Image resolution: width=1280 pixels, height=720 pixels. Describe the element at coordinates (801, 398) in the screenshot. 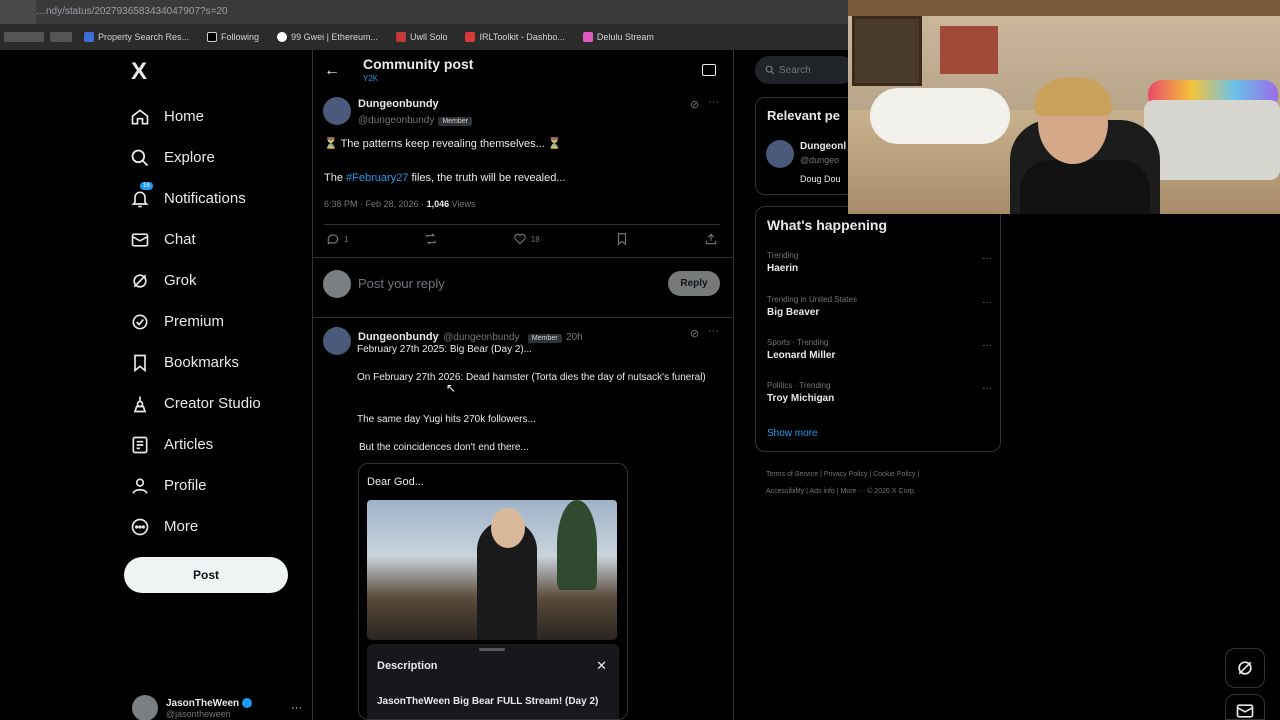

I see `trend-name: Troy Michigan` at that location.